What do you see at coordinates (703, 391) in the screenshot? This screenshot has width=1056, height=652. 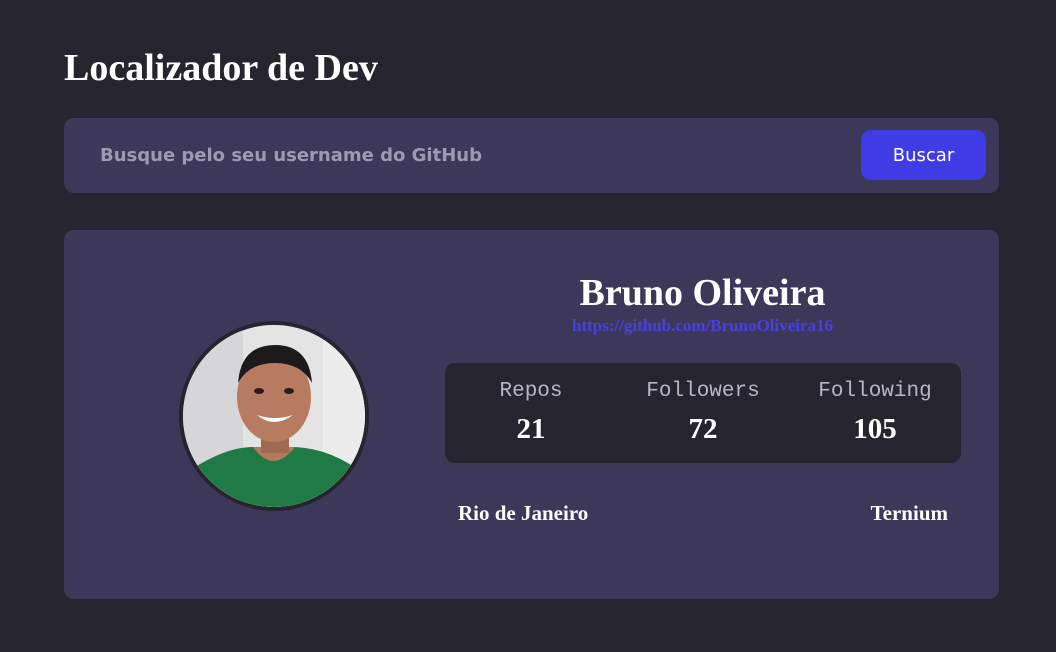 I see `stat-label: Followers` at bounding box center [703, 391].